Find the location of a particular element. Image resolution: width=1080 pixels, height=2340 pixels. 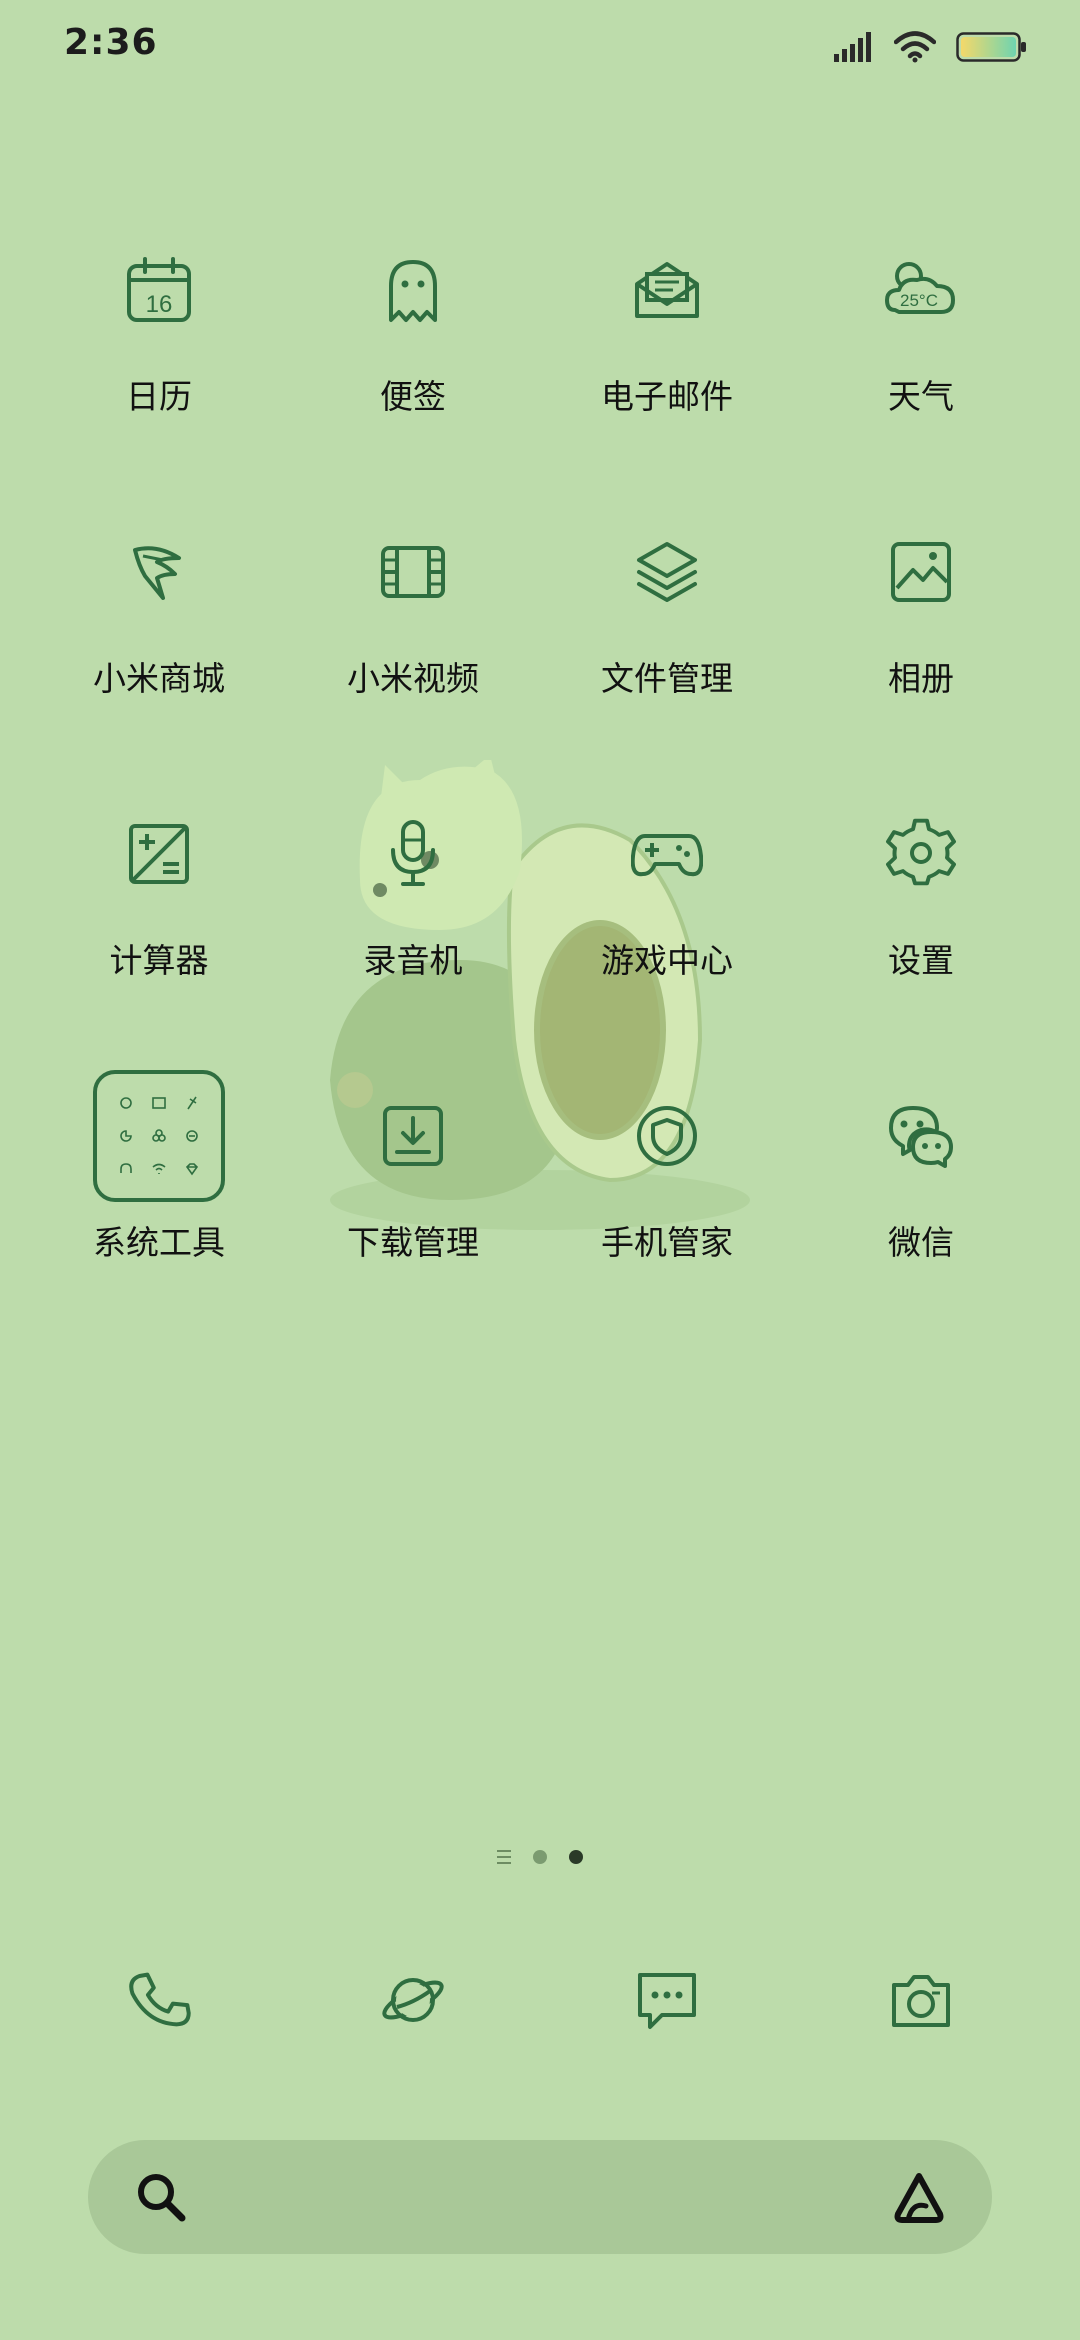

page-indicator is located at coordinates (540, 1857).